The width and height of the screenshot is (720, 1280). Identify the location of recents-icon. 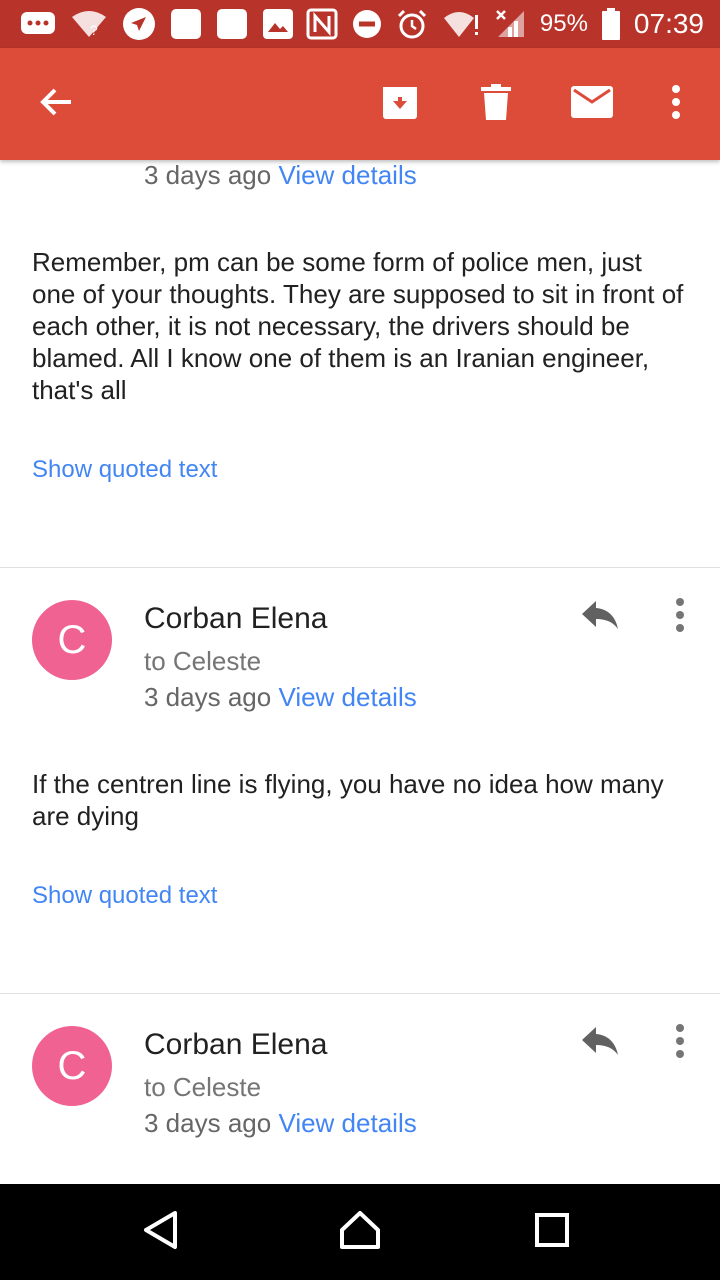
(552, 1232).